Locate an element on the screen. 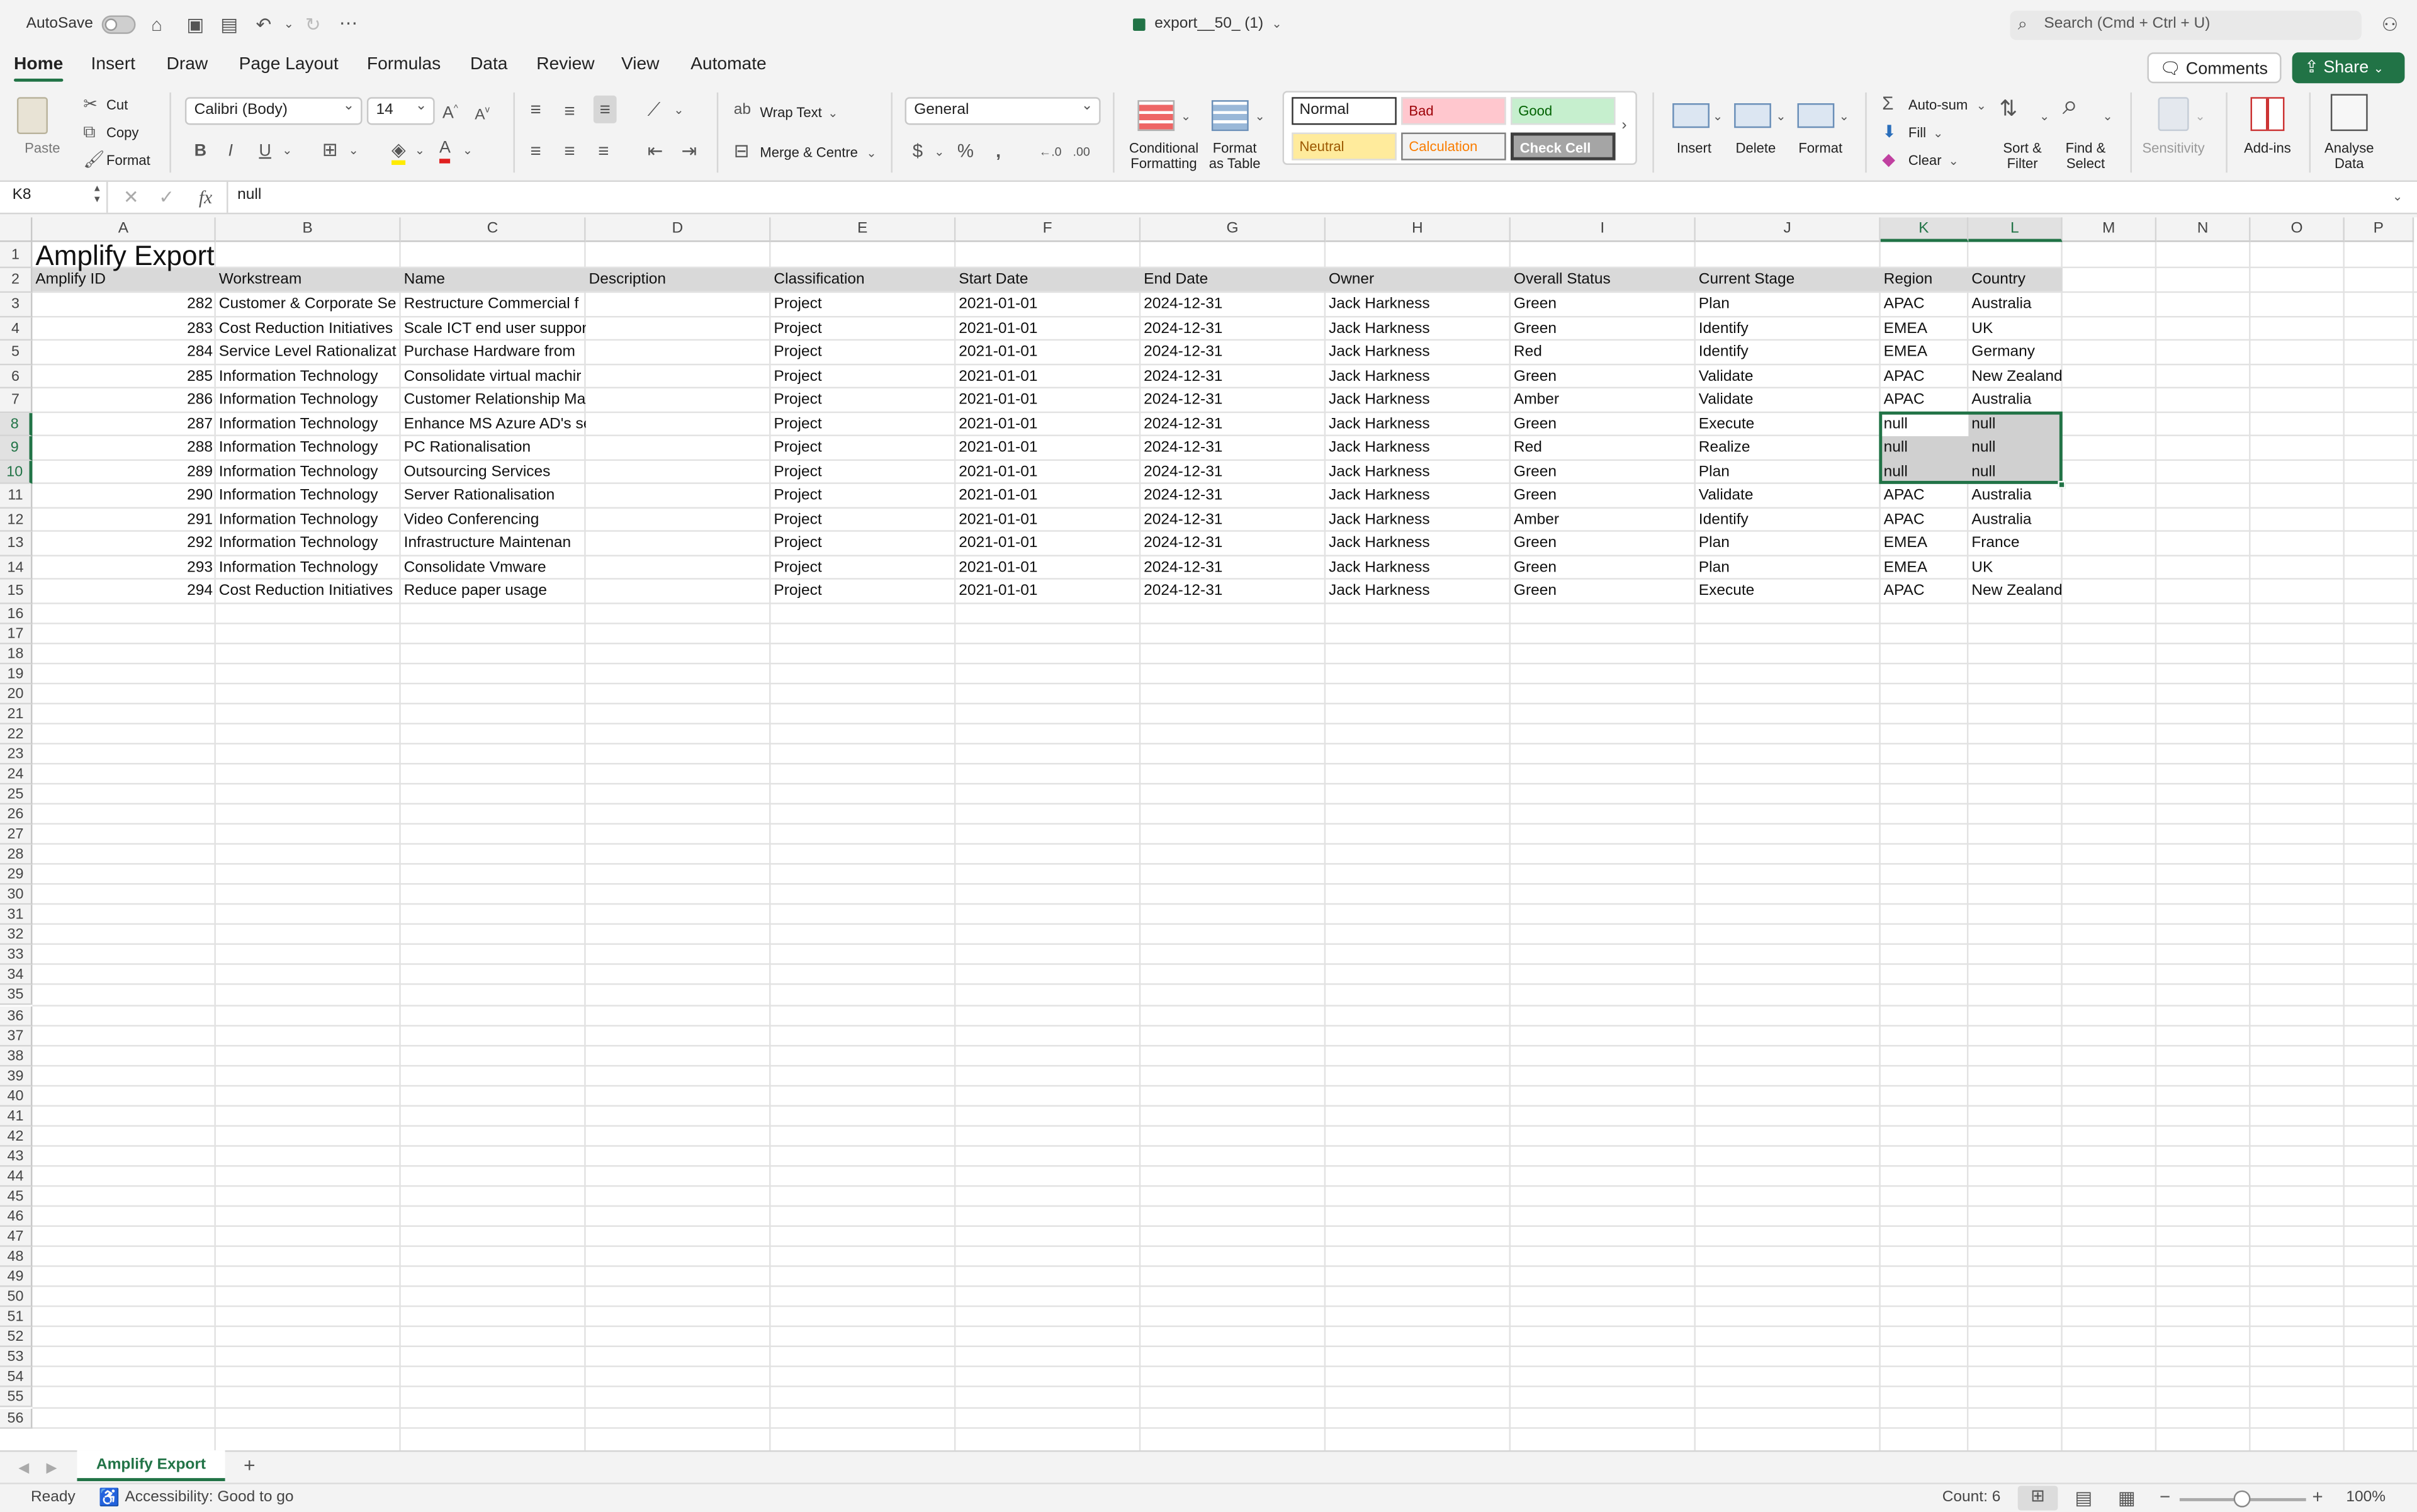 The width and height of the screenshot is (2417, 1512). table-header-cell: Name is located at coordinates (493, 279).